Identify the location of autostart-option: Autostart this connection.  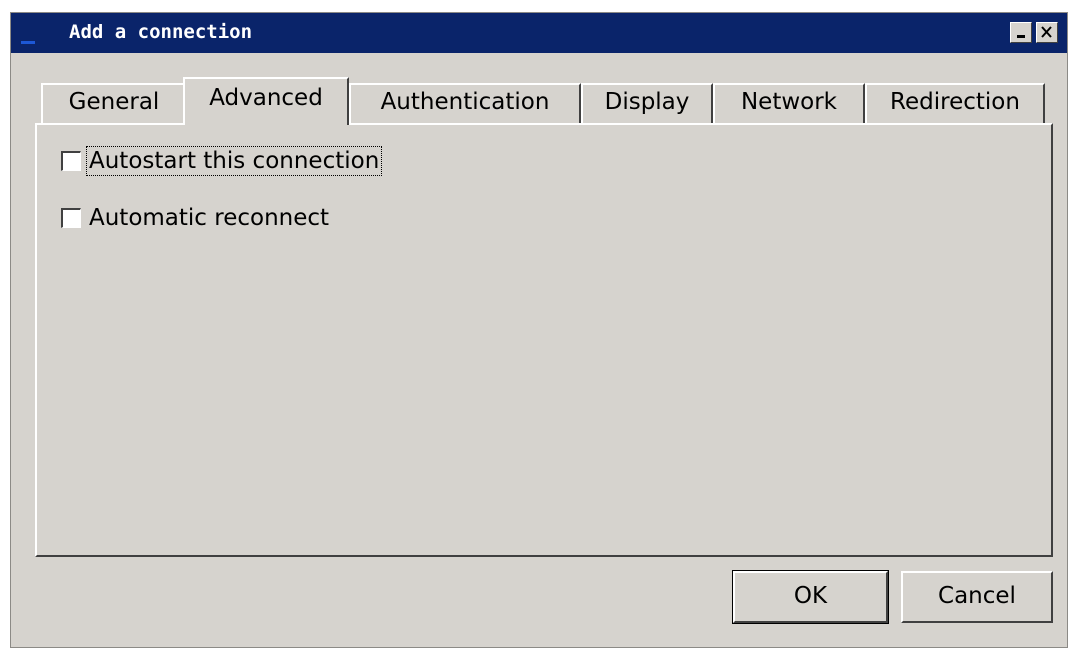
(222, 161).